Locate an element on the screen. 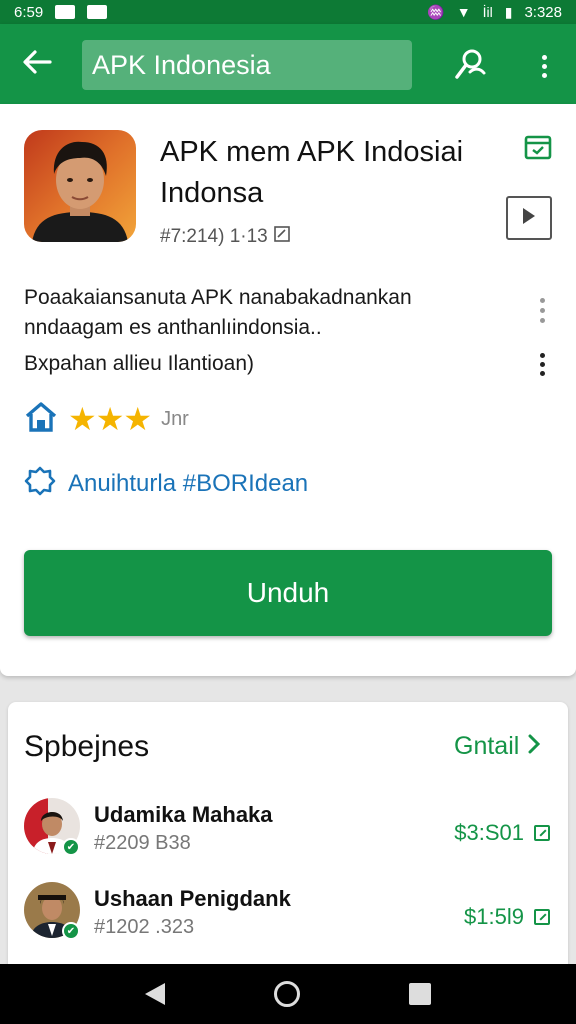 Image resolution: width=576 pixels, height=1024 pixels. category-tag: Anuihturla #BORIdean is located at coordinates (166, 484).